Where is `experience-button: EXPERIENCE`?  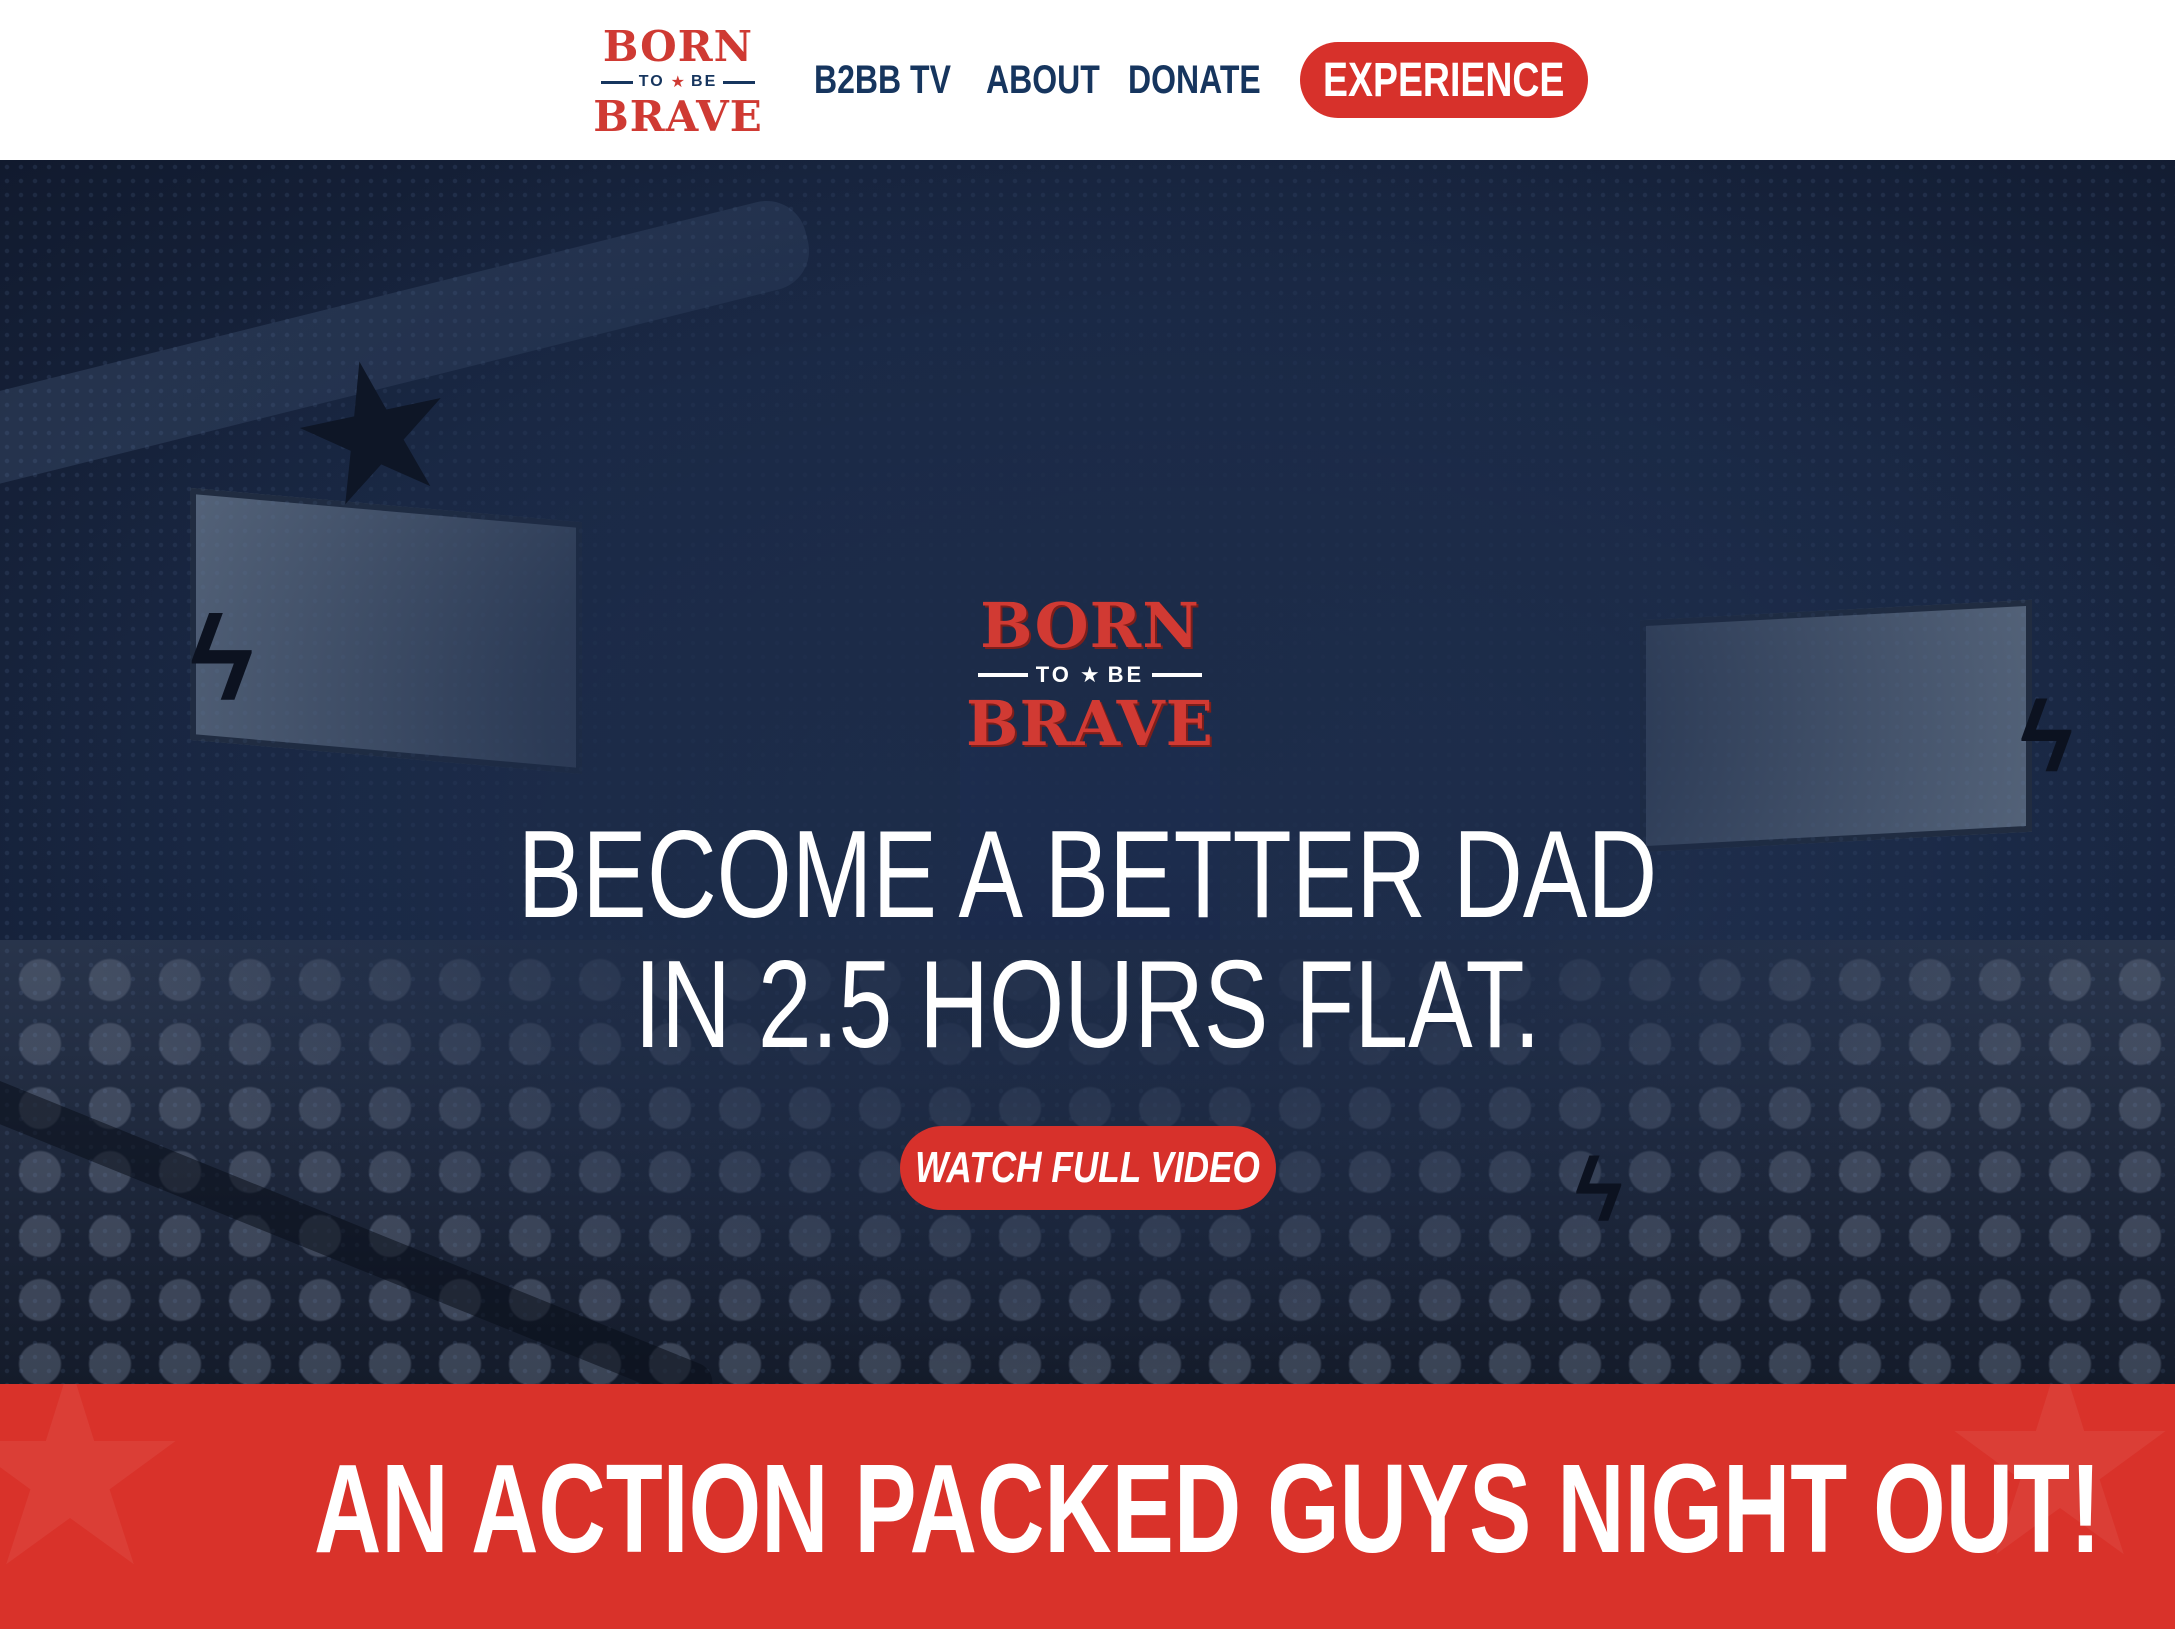
experience-button: EXPERIENCE is located at coordinates (1444, 80).